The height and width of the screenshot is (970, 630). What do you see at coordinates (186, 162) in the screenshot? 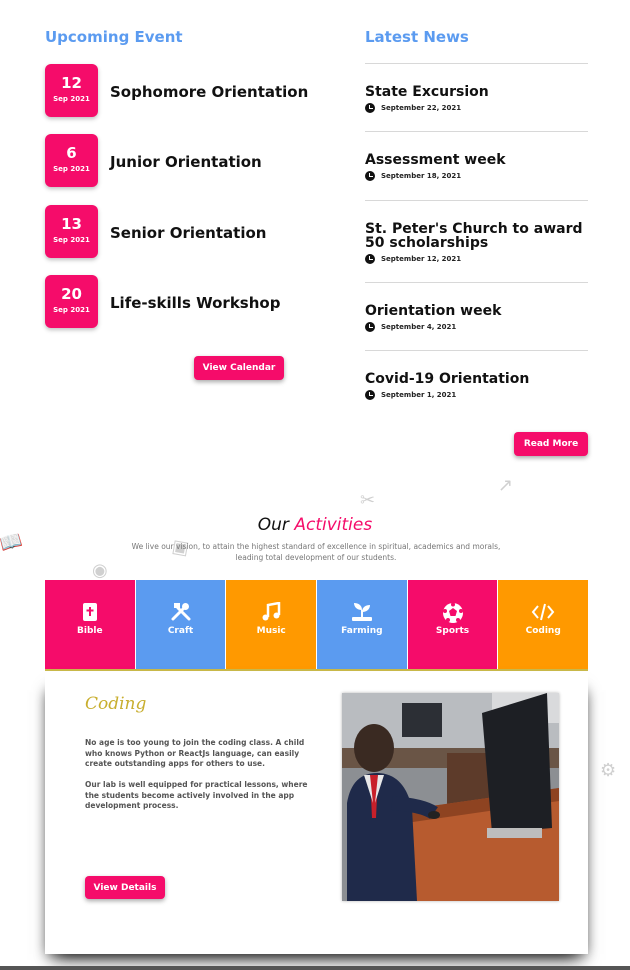
I see `event-title: Junior Orientation` at bounding box center [186, 162].